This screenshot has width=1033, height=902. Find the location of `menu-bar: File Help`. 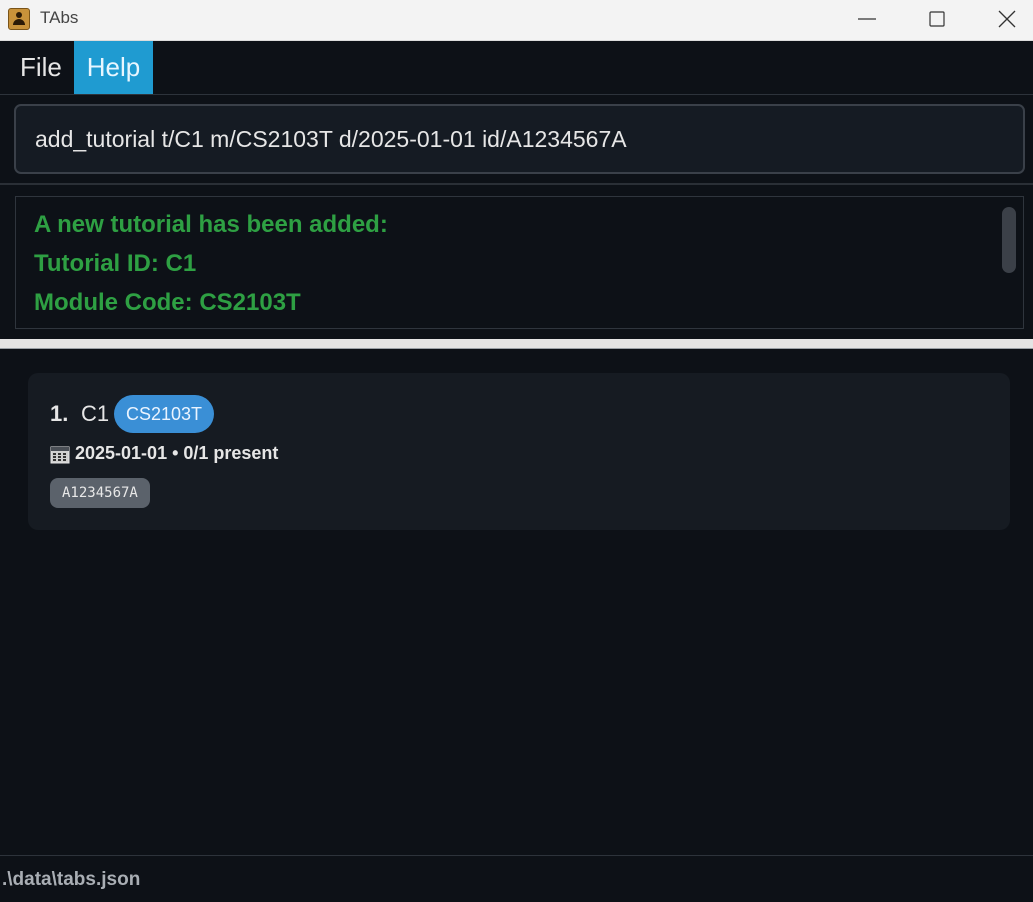

menu-bar: File Help is located at coordinates (516, 68).